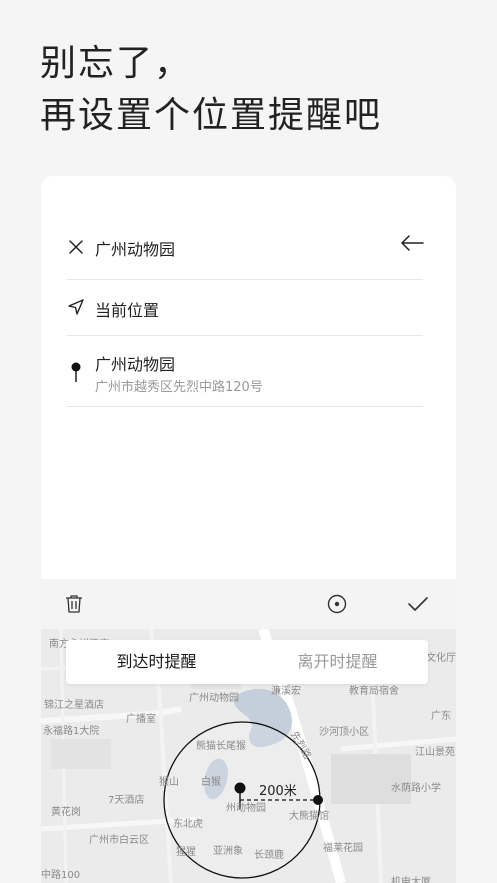 This screenshot has width=497, height=883. What do you see at coordinates (126, 800) in the screenshot?
I see `map-label: 7天酒店` at bounding box center [126, 800].